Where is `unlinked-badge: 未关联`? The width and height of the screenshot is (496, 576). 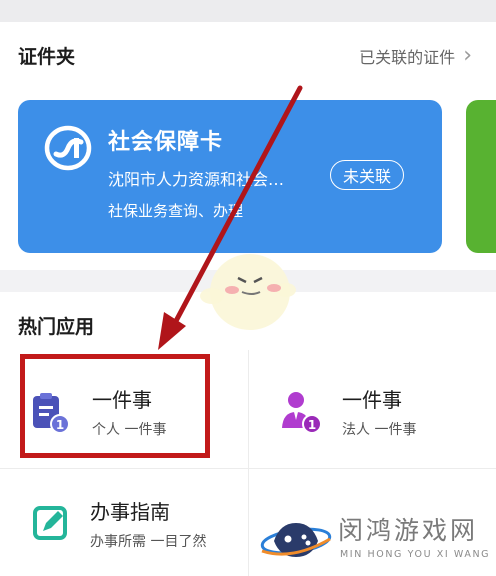
unlinked-badge: 未关联 is located at coordinates (367, 175).